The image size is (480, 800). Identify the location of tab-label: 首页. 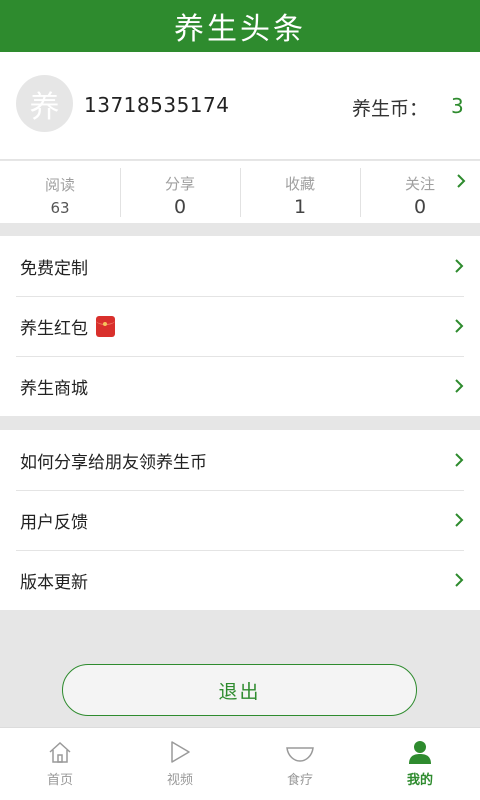
(59, 780).